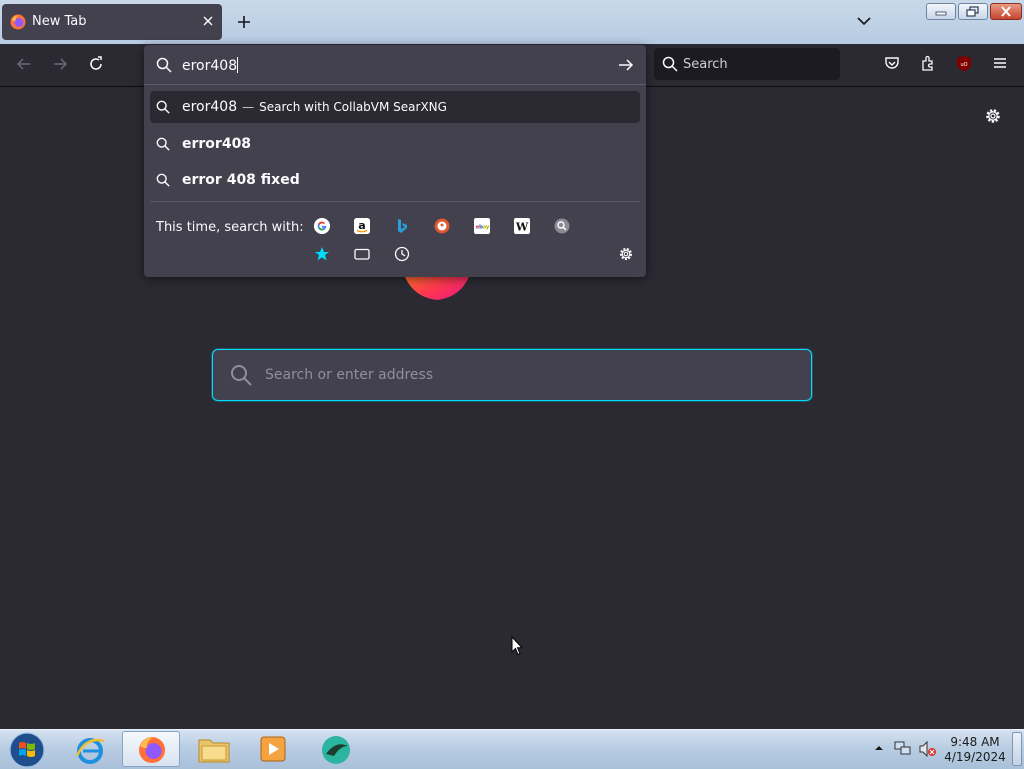 The height and width of the screenshot is (769, 1024). I want to click on history-icon, so click(402, 254).